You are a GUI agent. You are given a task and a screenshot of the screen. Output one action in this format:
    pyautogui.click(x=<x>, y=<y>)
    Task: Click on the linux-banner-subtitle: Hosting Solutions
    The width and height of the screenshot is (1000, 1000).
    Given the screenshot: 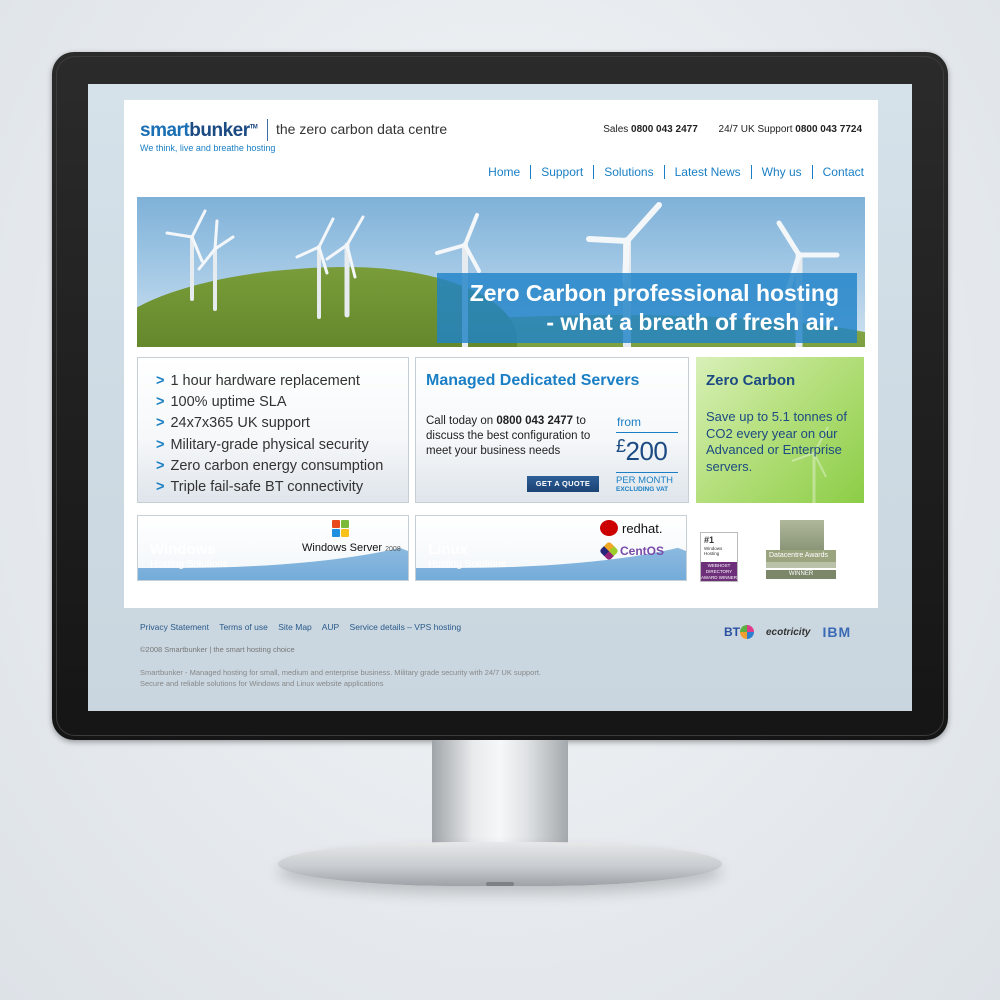 What is the action you would take?
    pyautogui.click(x=467, y=564)
    